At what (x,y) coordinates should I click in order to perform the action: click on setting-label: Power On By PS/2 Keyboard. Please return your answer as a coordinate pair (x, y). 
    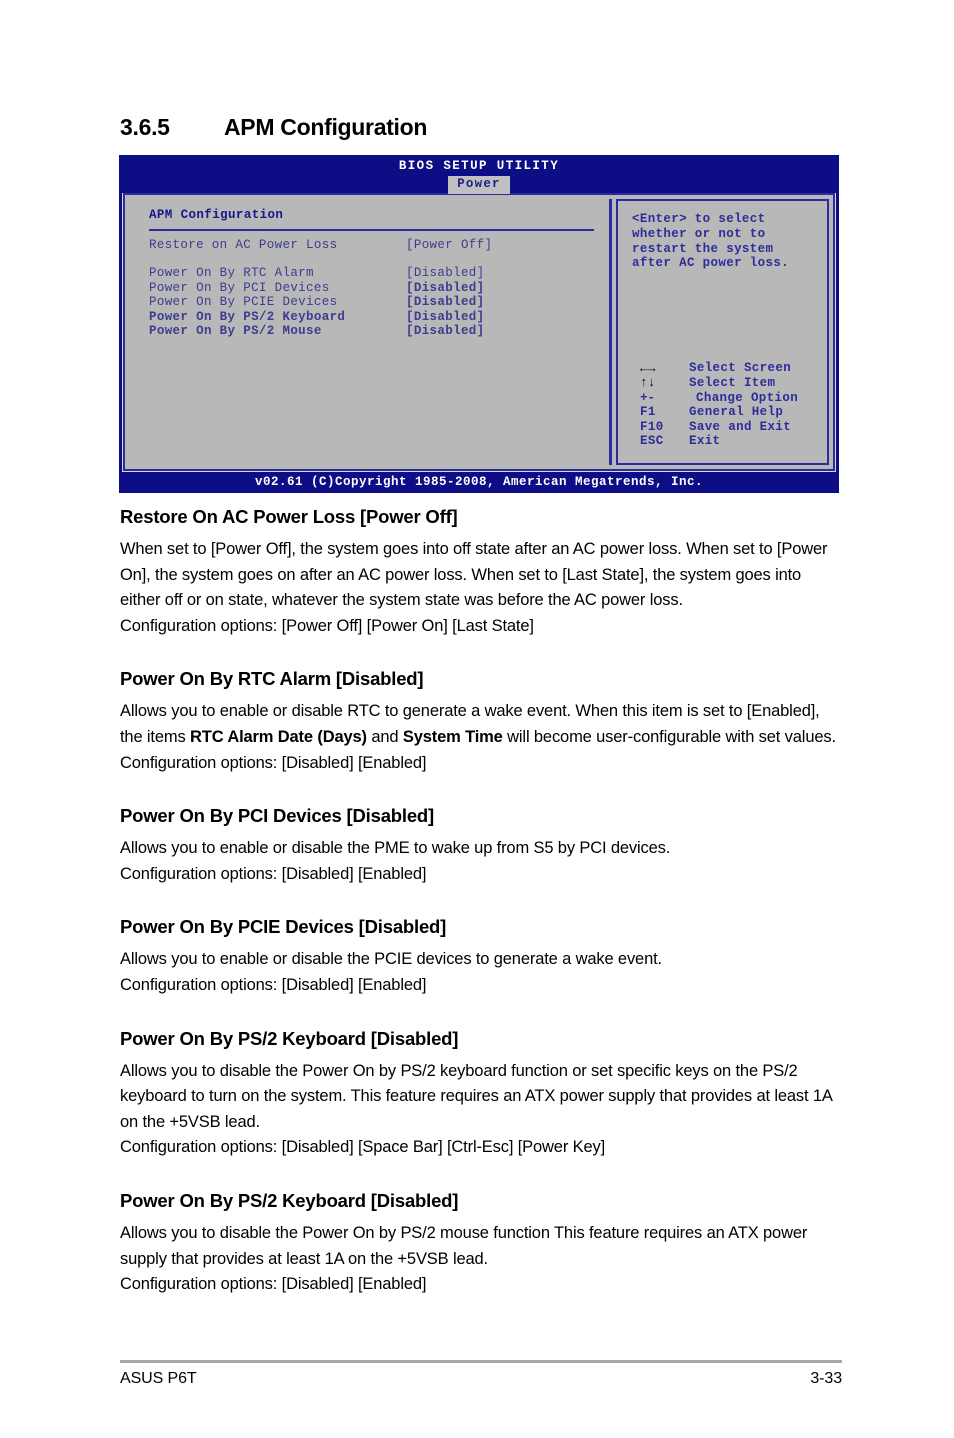
    Looking at the image, I should click on (247, 316).